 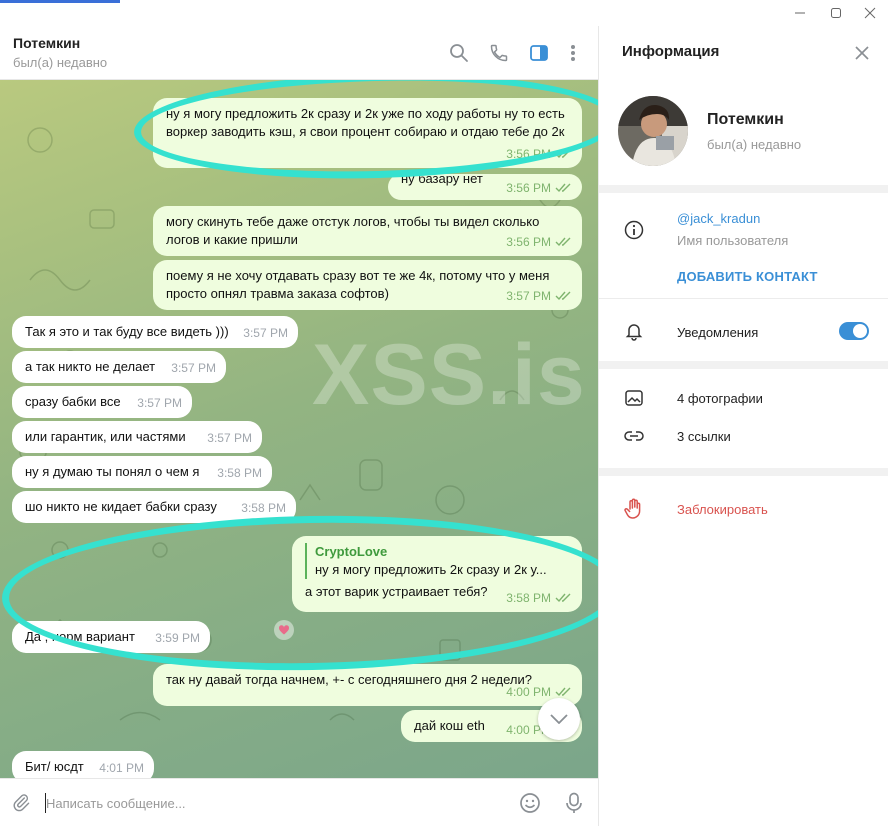 I want to click on add-contact-button: ДОБАВИТЬ КОНТАКТ, so click(x=747, y=276).